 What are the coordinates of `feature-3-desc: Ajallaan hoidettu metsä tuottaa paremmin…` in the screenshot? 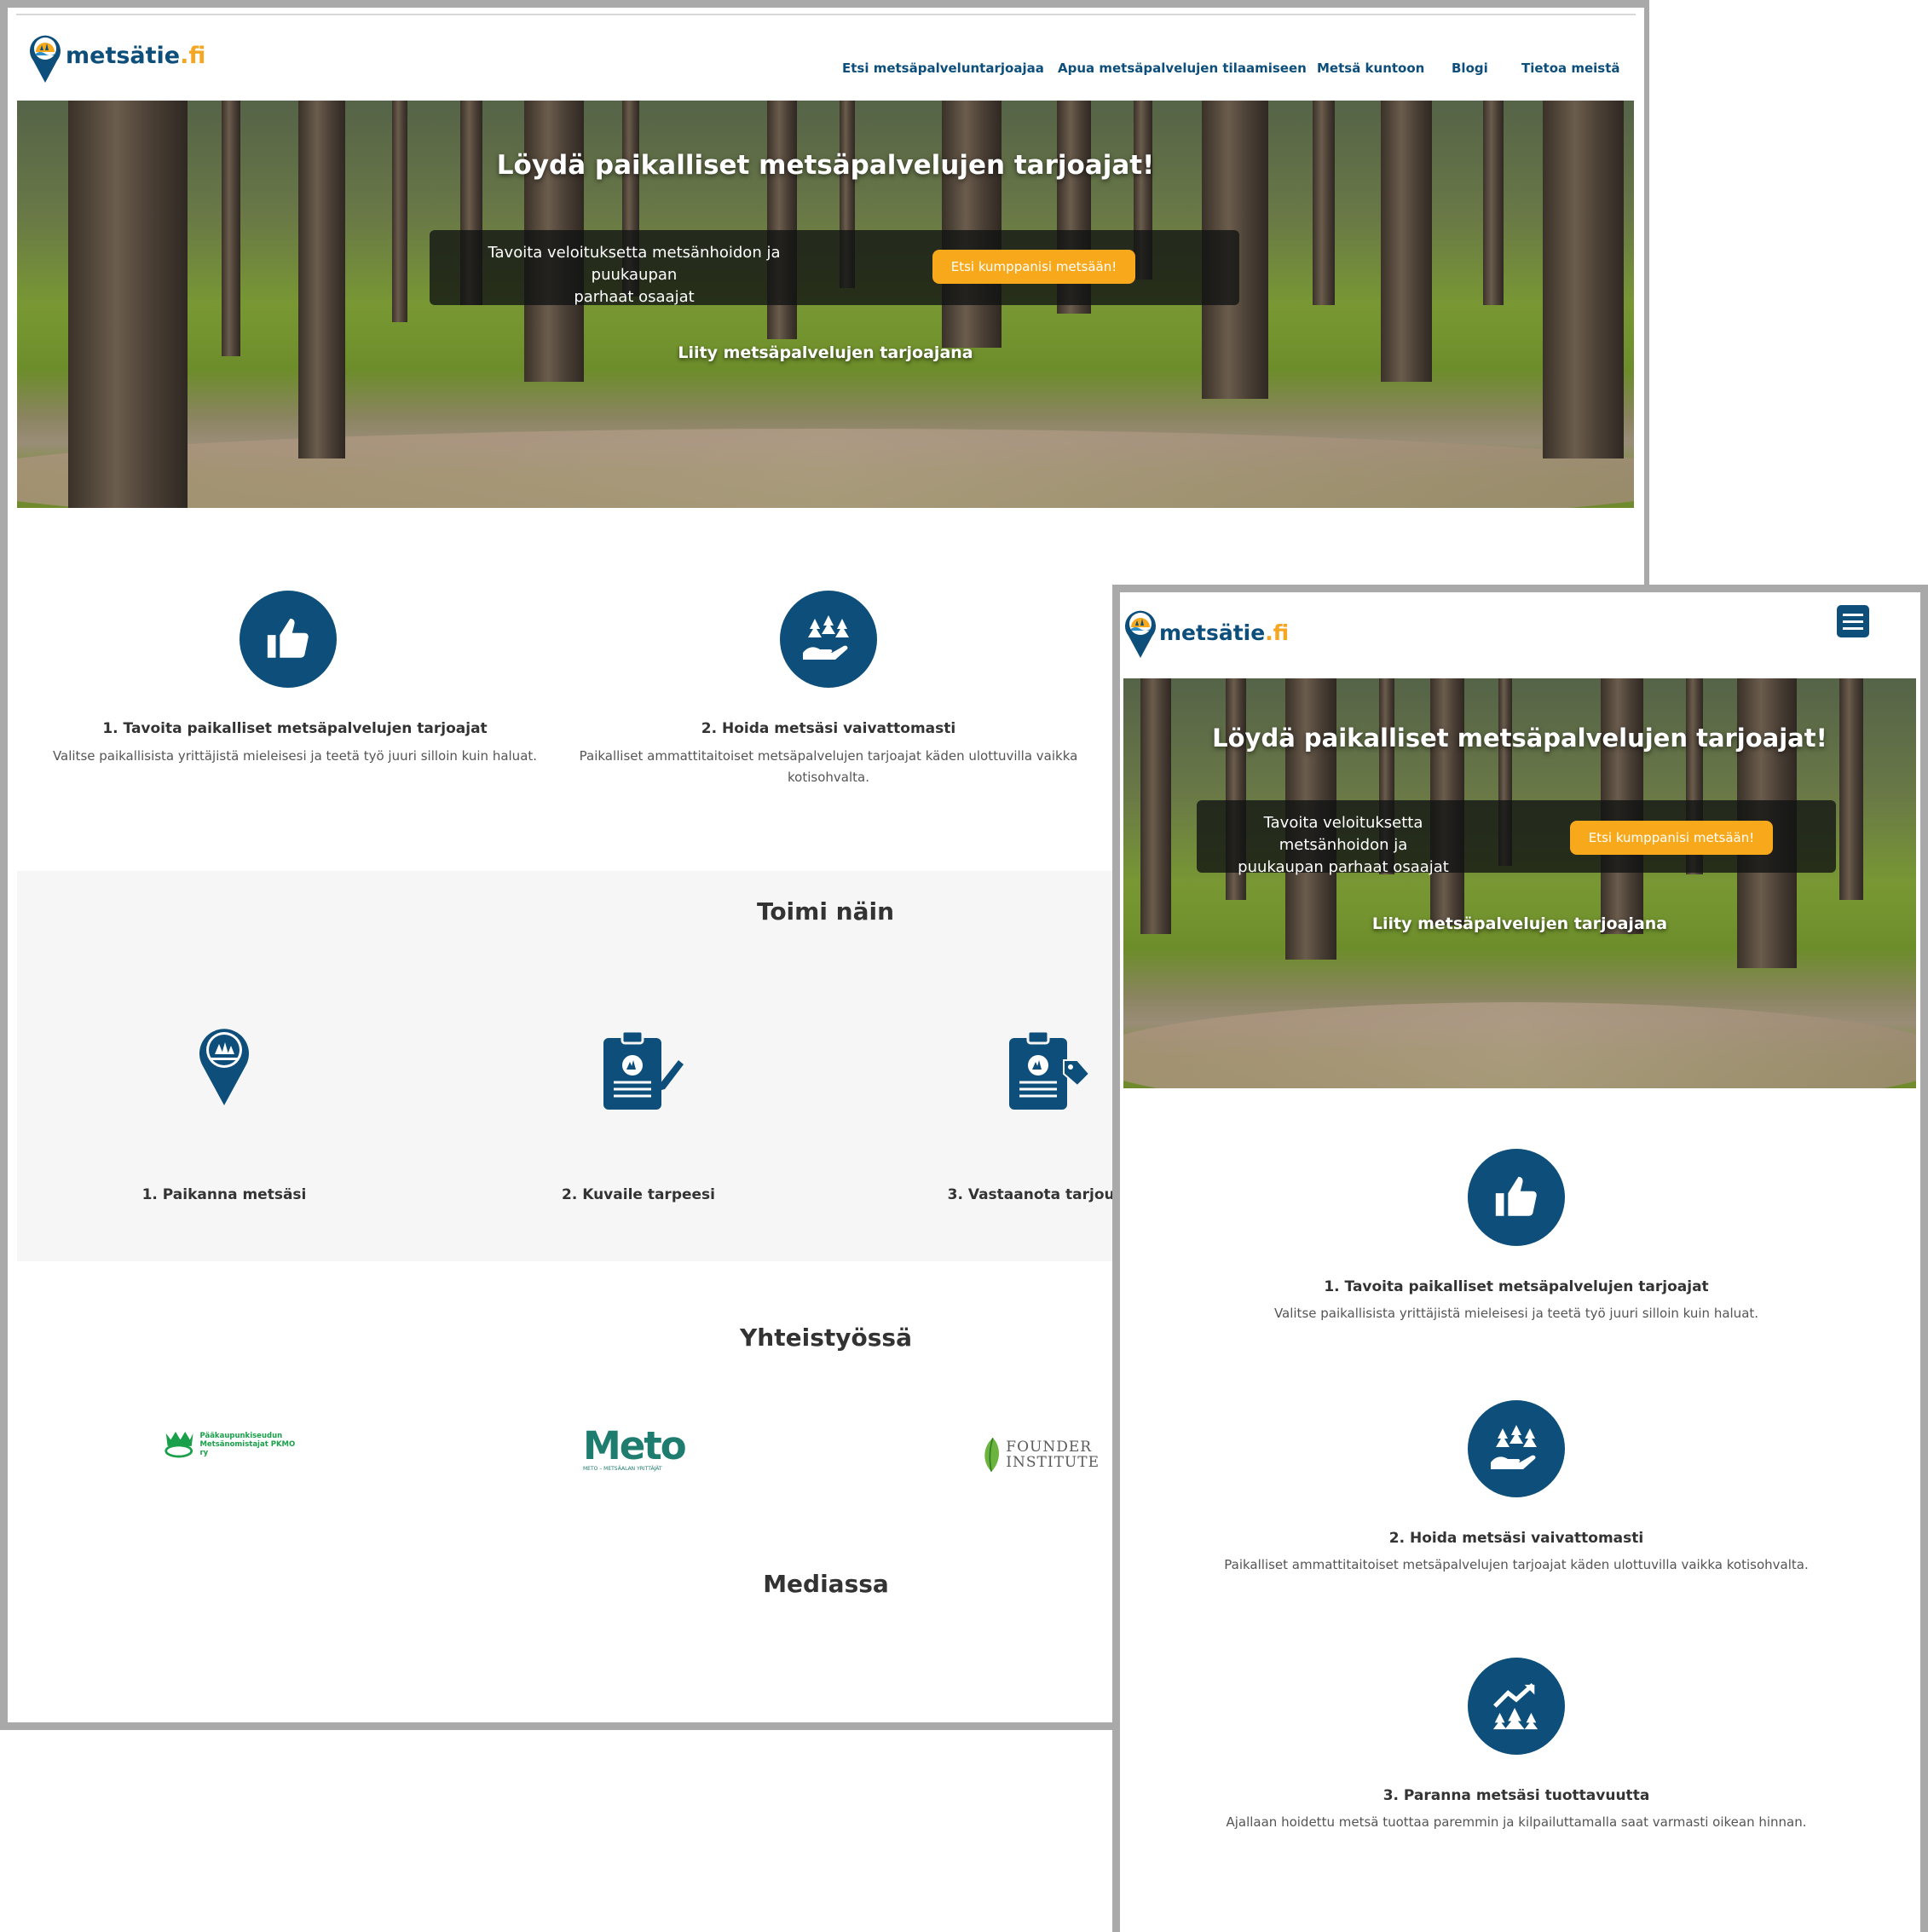 It's located at (1516, 1822).